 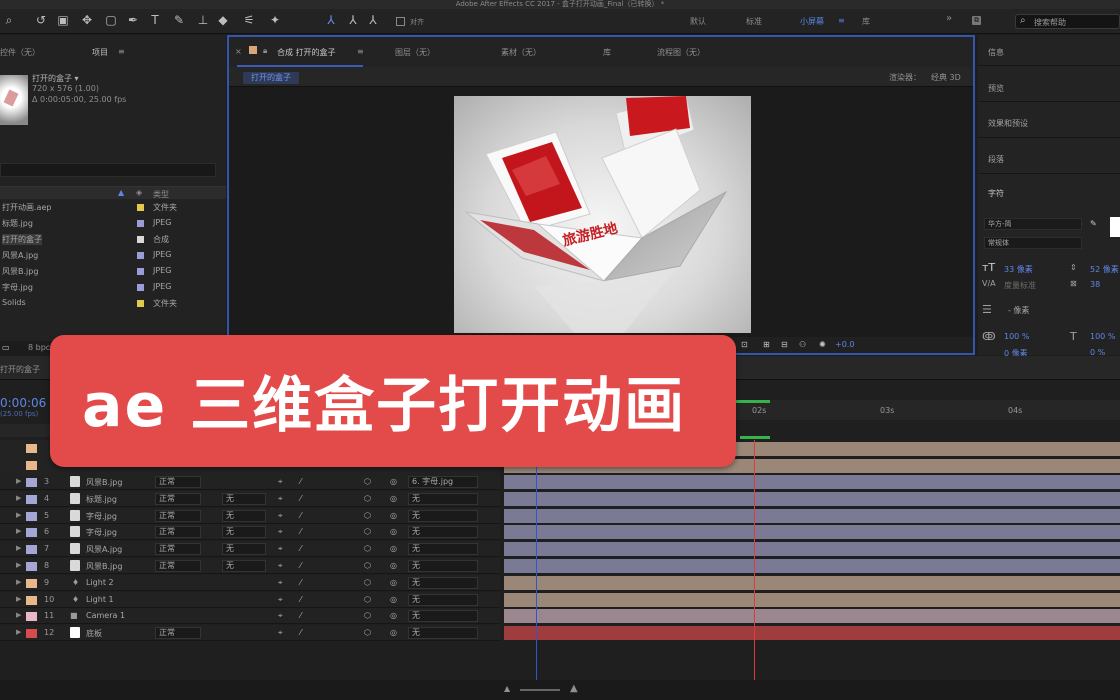 I want to click on fill-color-swatch, so click(x=1115, y=227).